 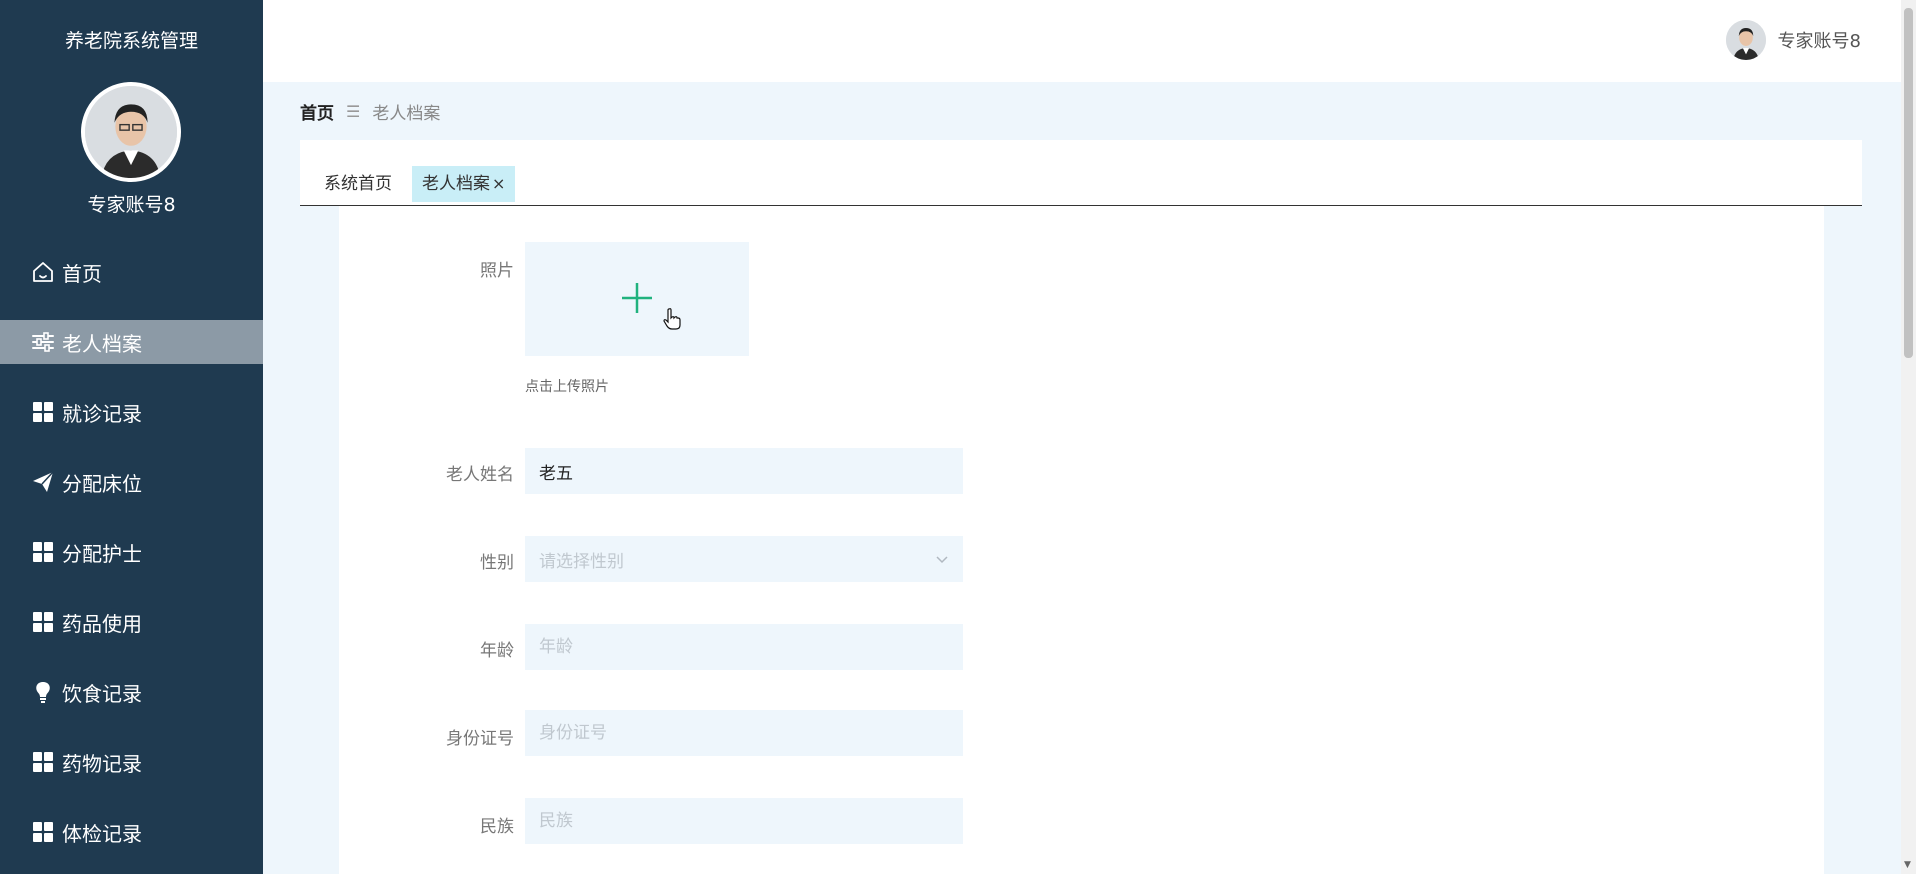 I want to click on scroll-down-arrow-icon: ▼, so click(x=1907, y=865).